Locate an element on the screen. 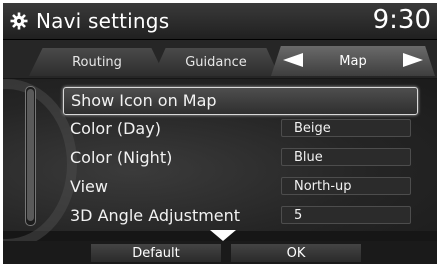  setting-value: 5 is located at coordinates (346, 215).